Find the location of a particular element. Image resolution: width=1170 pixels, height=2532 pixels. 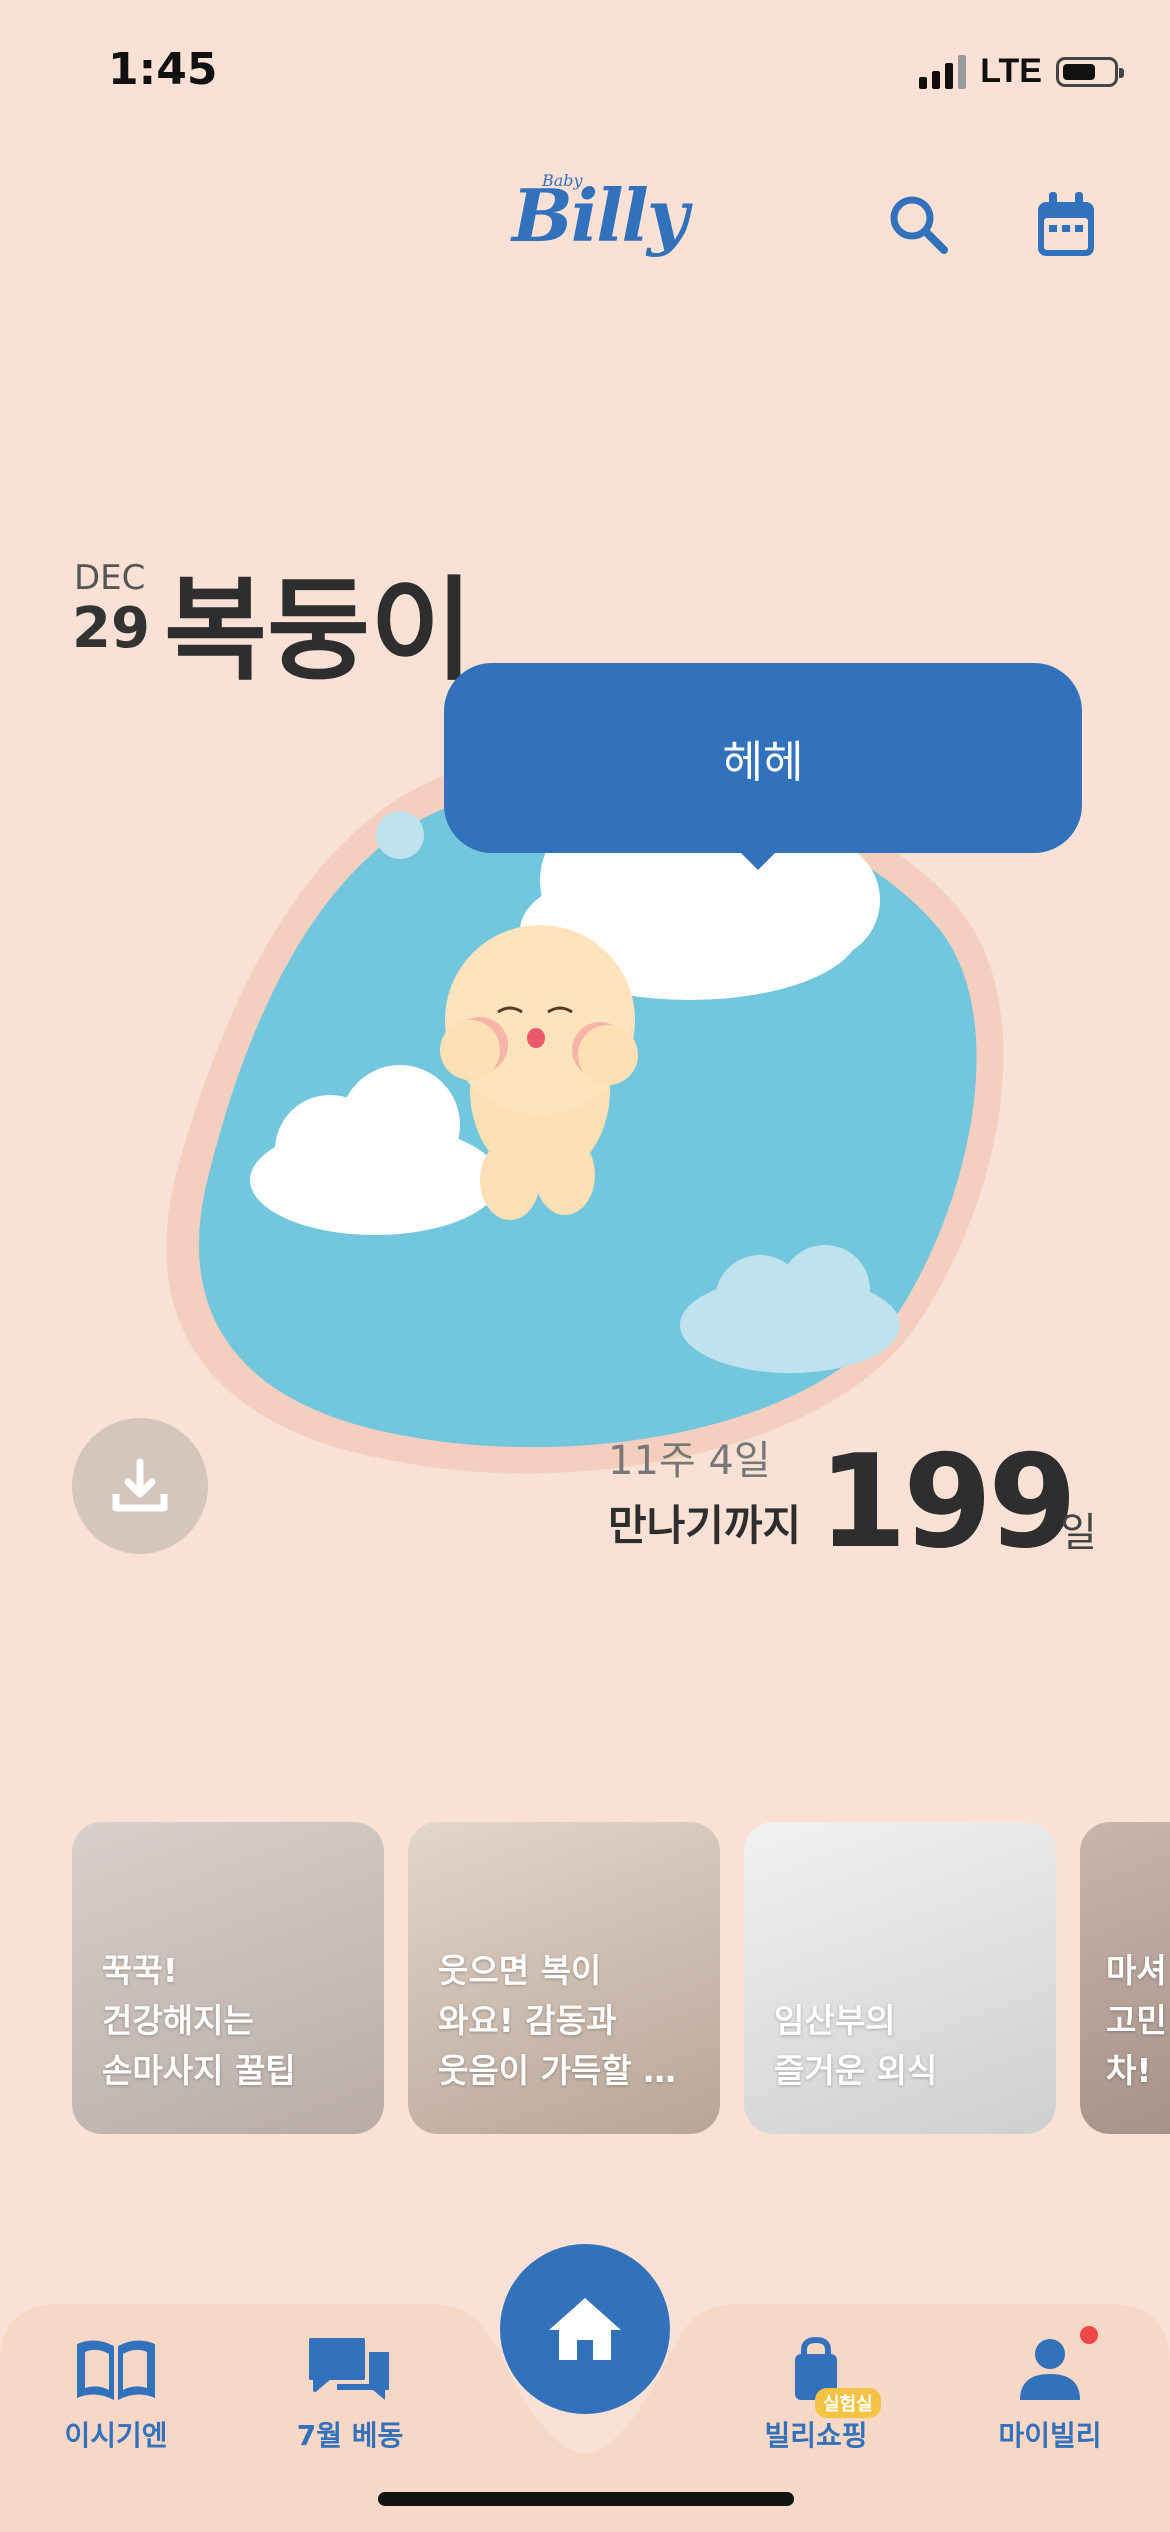

days-unit: 일 is located at coordinates (1078, 1533).